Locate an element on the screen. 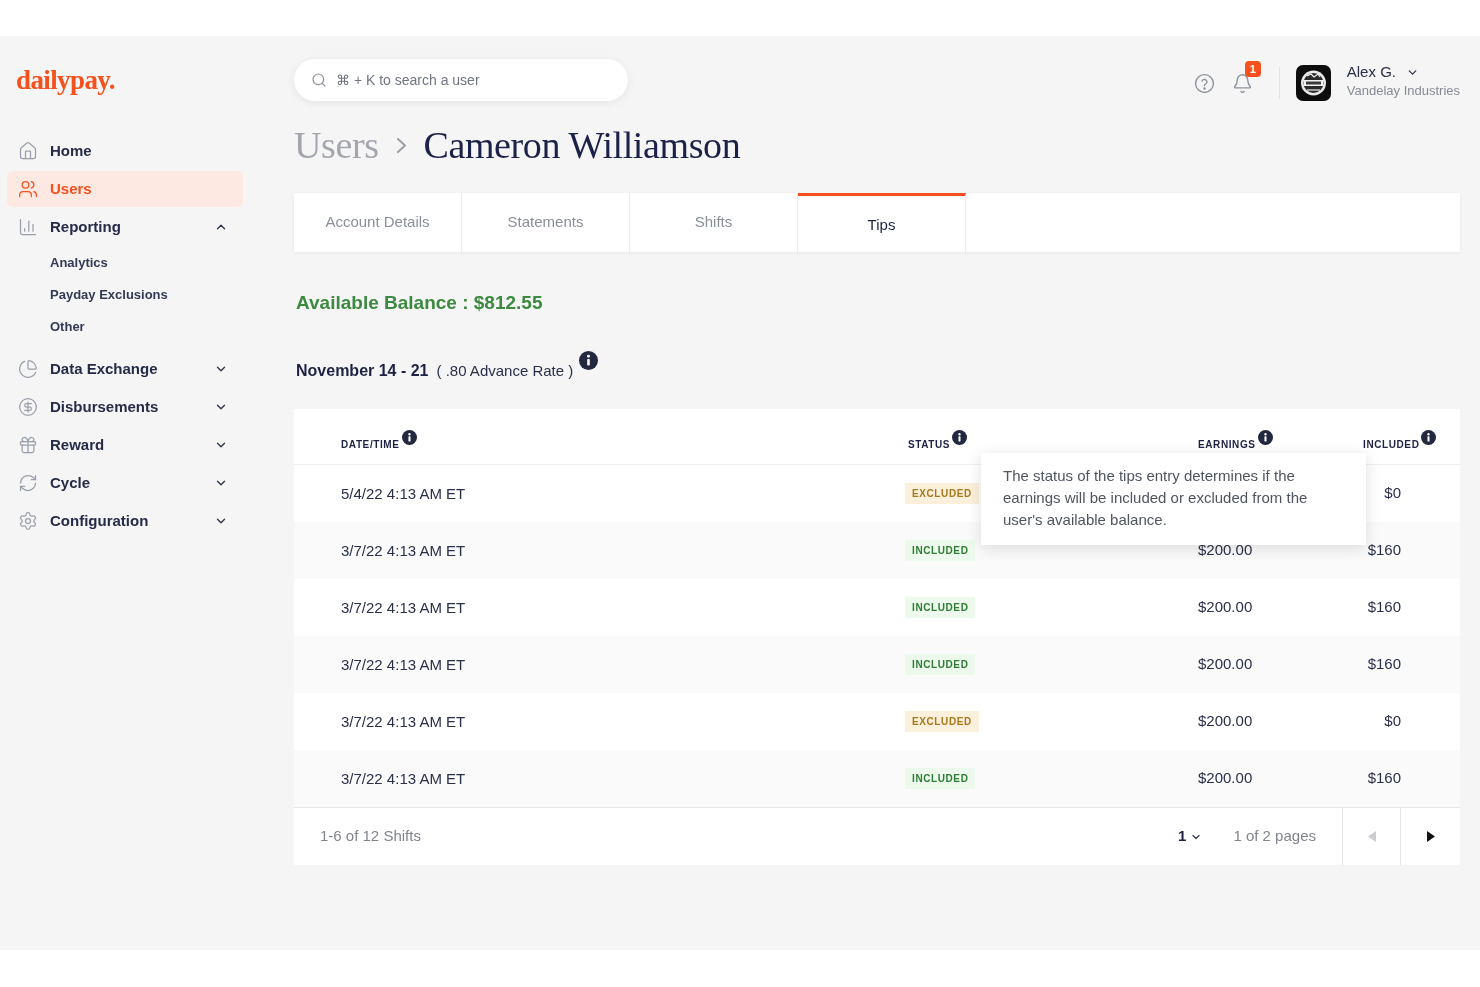 The height and width of the screenshot is (987, 1480). period-range: November 14 - 21 is located at coordinates (362, 371).